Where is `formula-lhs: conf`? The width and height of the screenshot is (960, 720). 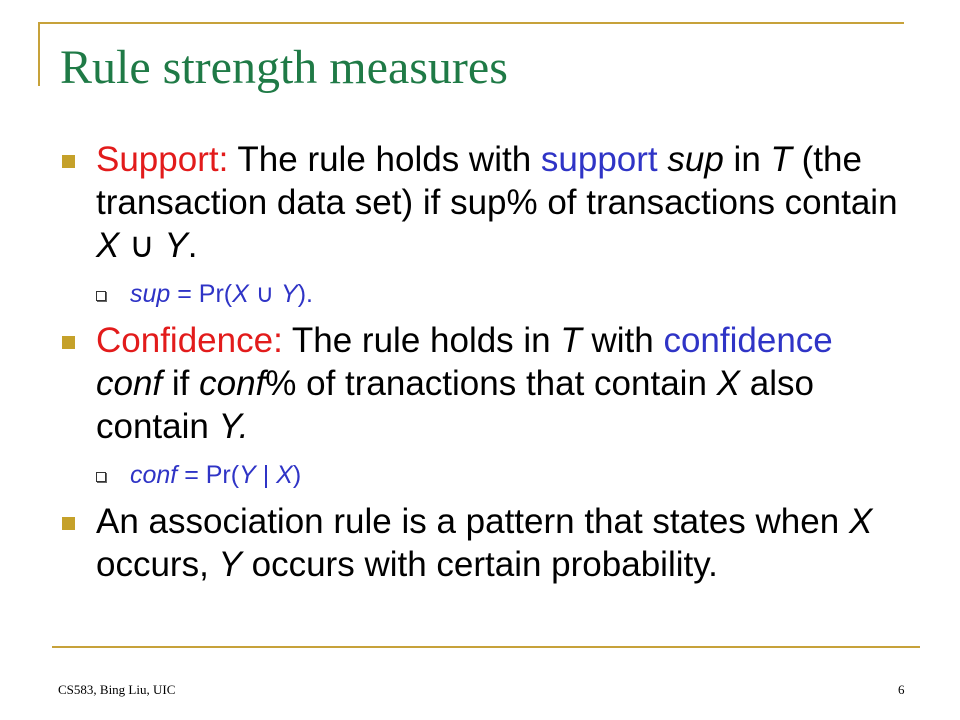 formula-lhs: conf is located at coordinates (154, 475).